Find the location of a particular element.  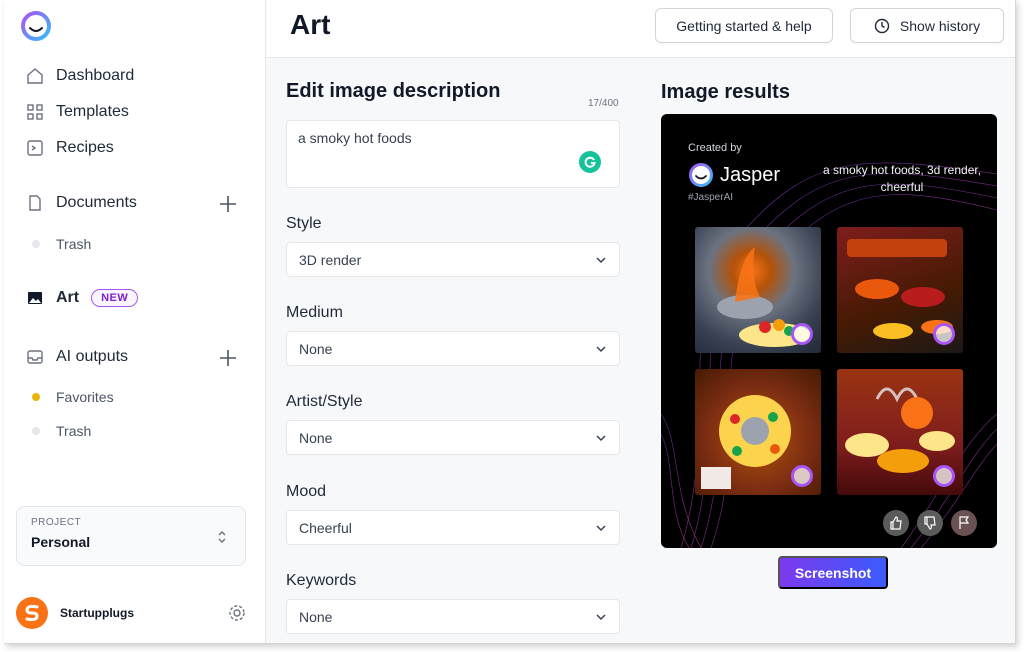

sidebar-item-label: Dashboard is located at coordinates (95, 75).